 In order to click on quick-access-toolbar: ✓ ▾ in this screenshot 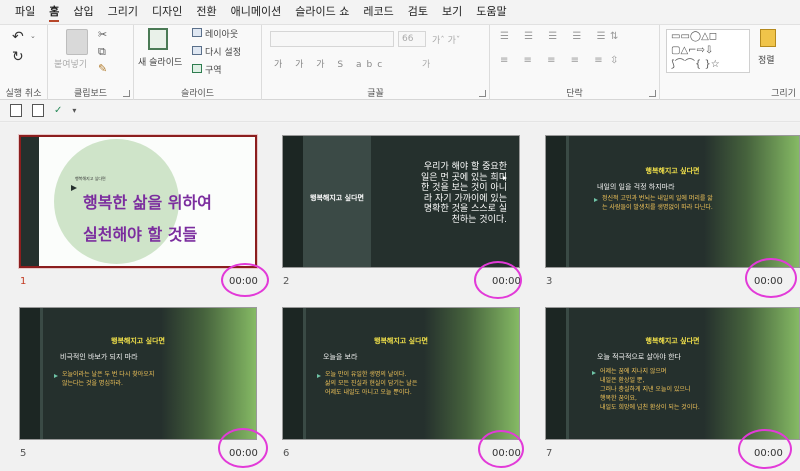, I will do `click(400, 111)`.